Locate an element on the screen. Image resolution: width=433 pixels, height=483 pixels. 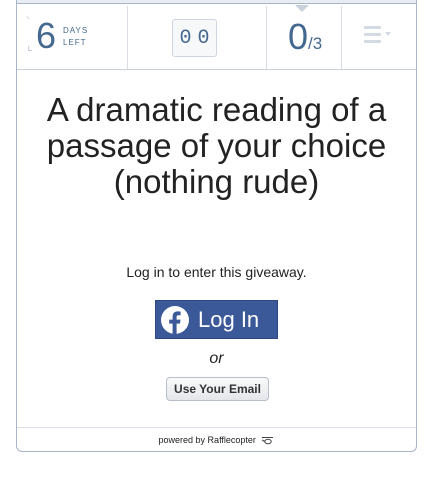
use-email-button: Use Your Email is located at coordinates (217, 389).